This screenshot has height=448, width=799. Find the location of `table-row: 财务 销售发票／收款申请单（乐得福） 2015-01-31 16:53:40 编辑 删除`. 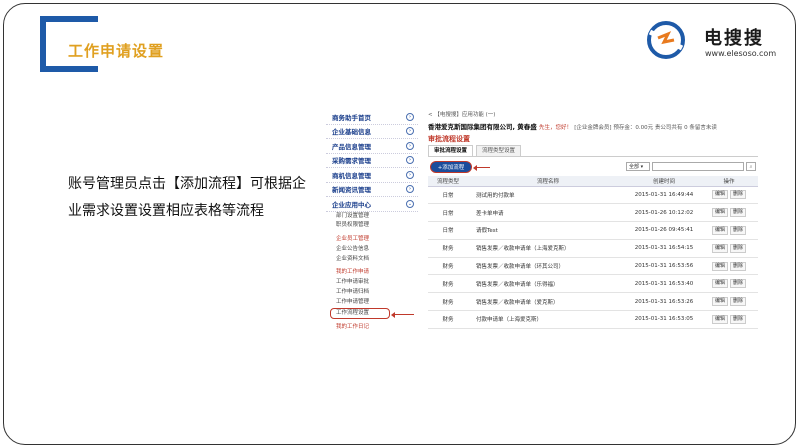

table-row: 财务 销售发票／收款申请单（乐得福） 2015-01-31 16:53:40 编辑 删除 is located at coordinates (593, 284).